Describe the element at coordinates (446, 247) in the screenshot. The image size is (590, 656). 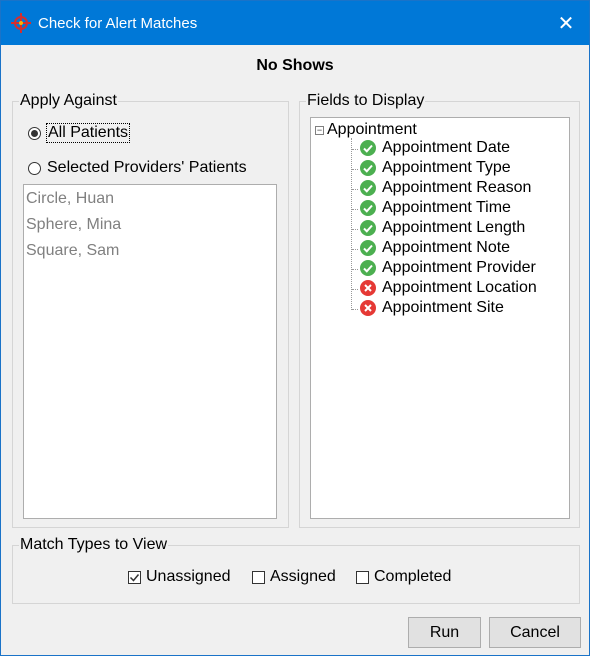
I see `tree-item-label: Appointment Note` at that location.